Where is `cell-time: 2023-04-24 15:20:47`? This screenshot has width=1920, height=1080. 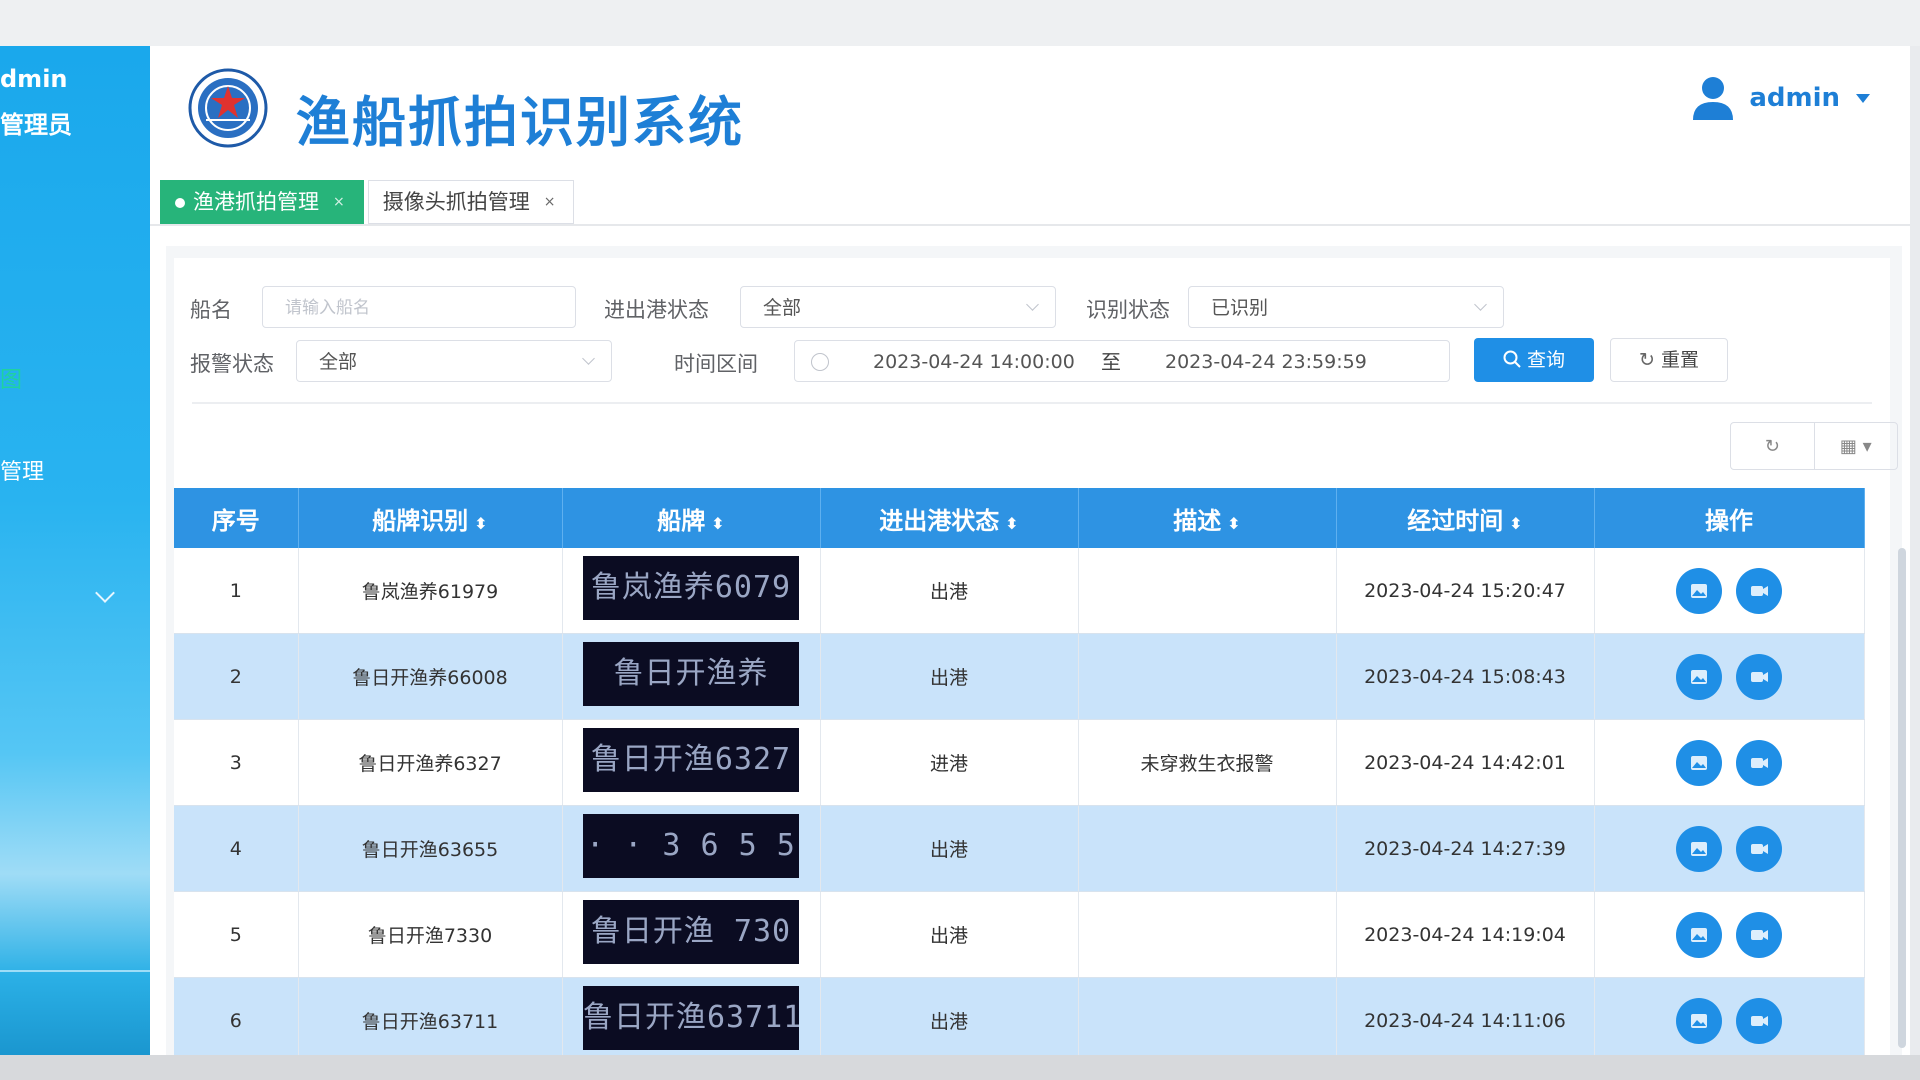
cell-time: 2023-04-24 15:20:47 is located at coordinates (1465, 591).